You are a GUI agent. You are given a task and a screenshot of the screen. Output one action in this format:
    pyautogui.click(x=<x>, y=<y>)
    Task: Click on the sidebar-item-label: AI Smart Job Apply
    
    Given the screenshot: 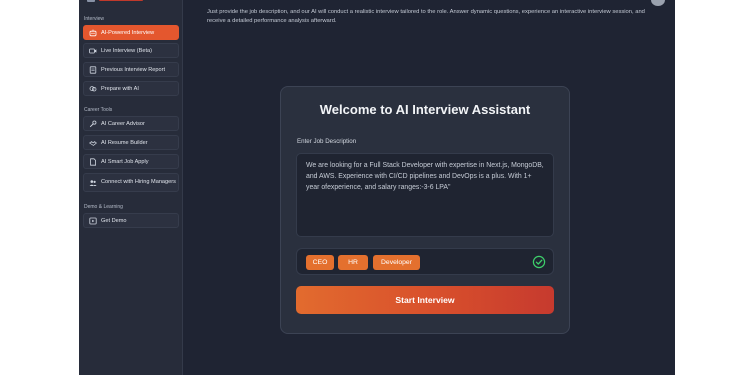 What is the action you would take?
    pyautogui.click(x=125, y=161)
    